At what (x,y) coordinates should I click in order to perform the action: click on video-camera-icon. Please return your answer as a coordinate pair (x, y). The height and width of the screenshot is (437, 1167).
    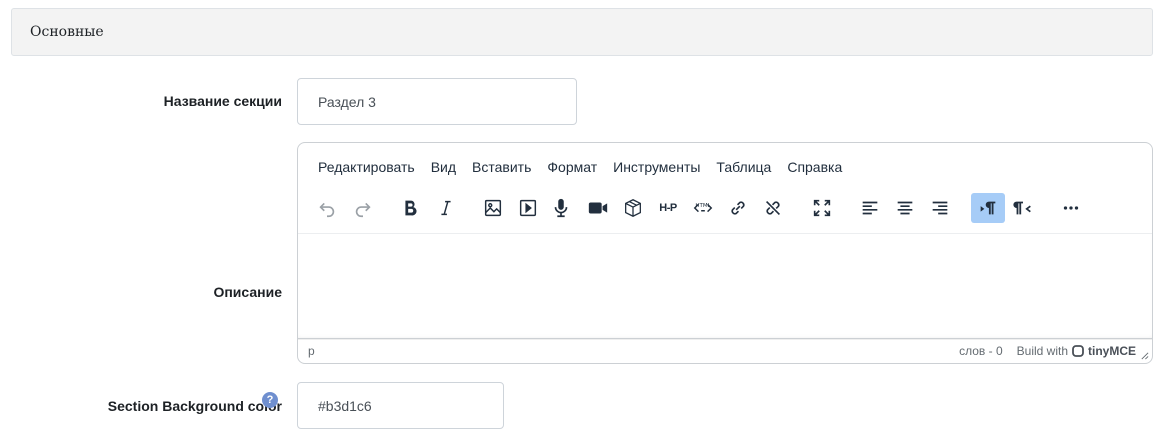
    Looking at the image, I should click on (598, 208).